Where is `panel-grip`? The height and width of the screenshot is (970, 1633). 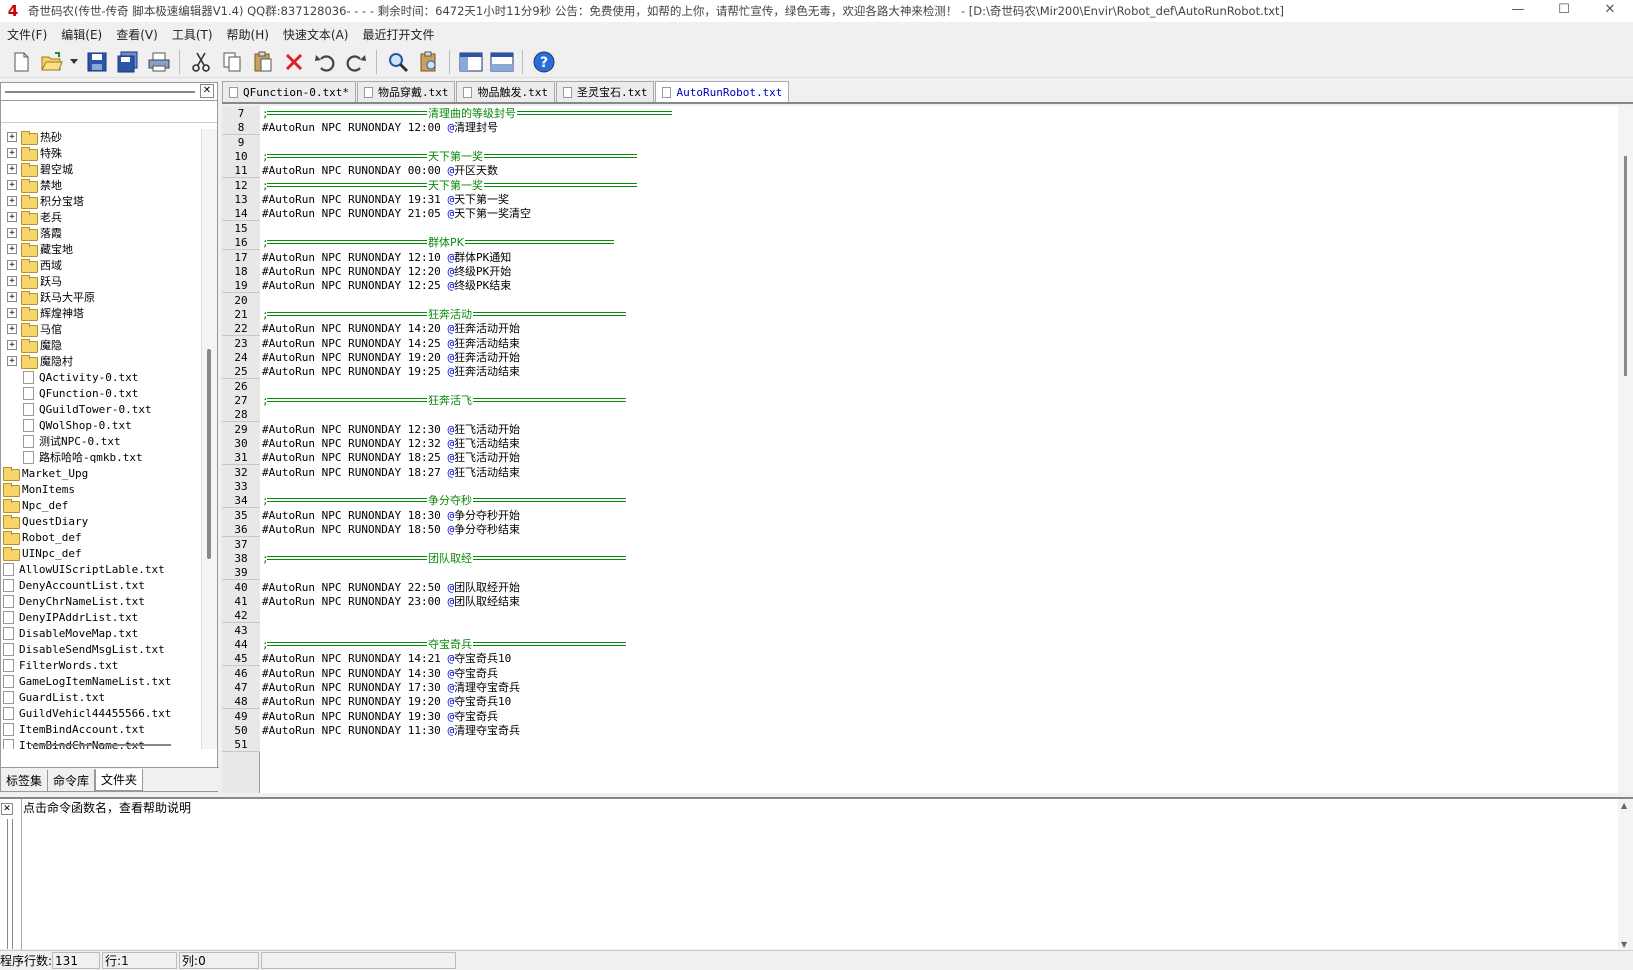 panel-grip is located at coordinates (100, 92).